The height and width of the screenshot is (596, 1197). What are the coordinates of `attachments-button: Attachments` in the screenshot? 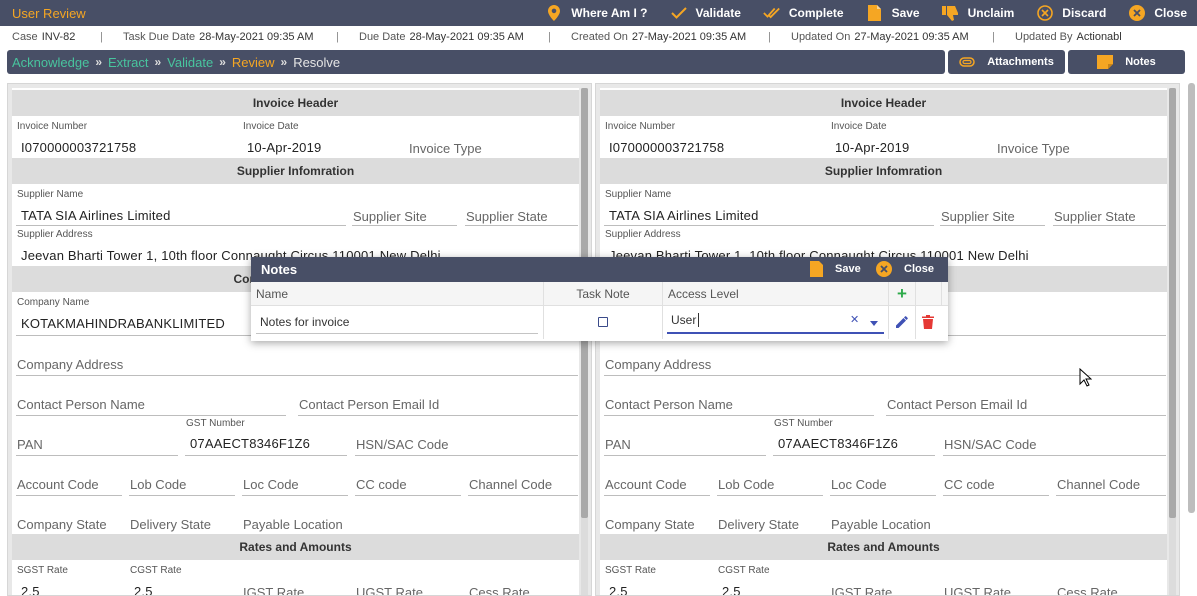 It's located at (1006, 62).